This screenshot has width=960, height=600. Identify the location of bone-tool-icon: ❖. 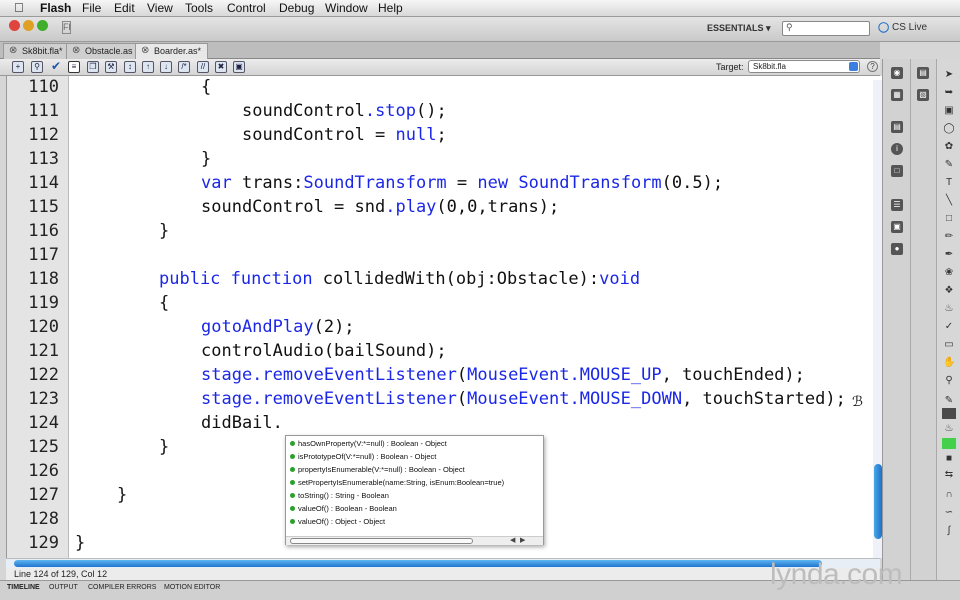
(949, 291).